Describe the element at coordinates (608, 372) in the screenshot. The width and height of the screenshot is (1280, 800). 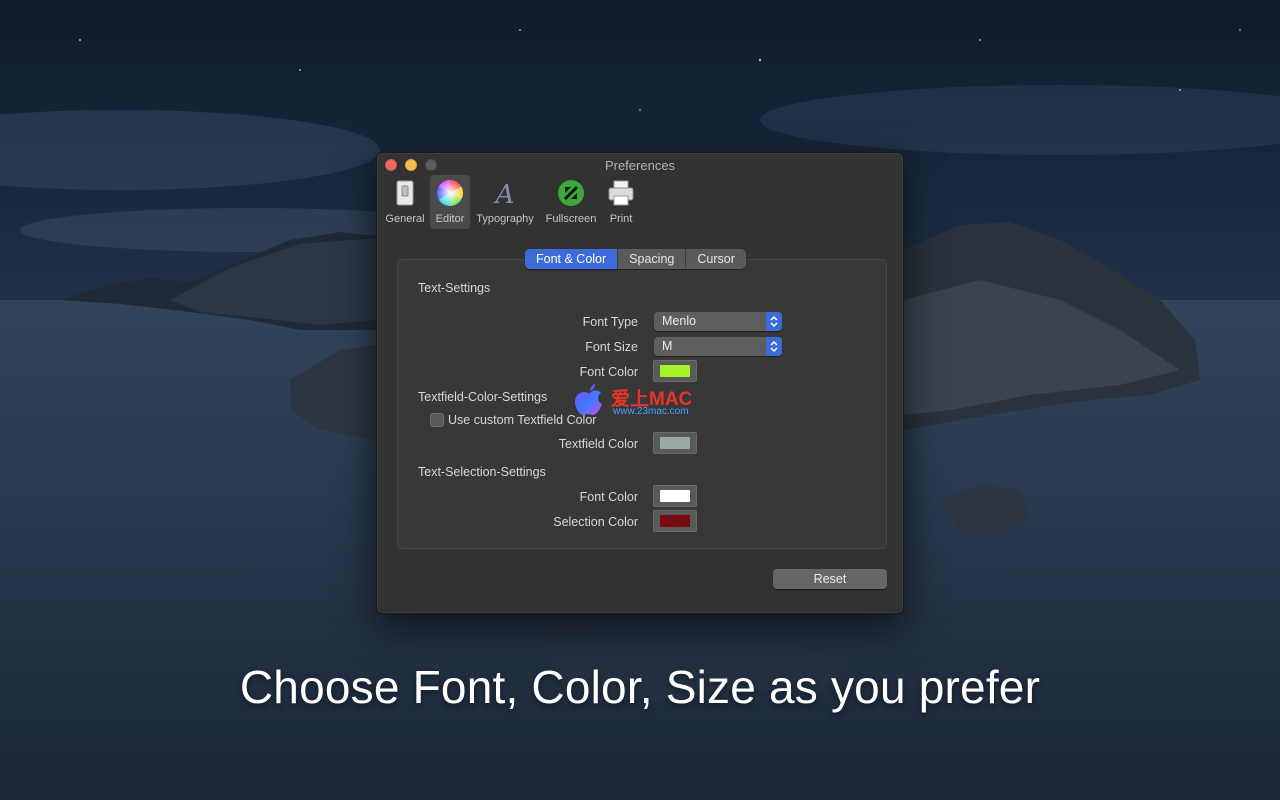
I see `font-color-label: Font Color` at that location.